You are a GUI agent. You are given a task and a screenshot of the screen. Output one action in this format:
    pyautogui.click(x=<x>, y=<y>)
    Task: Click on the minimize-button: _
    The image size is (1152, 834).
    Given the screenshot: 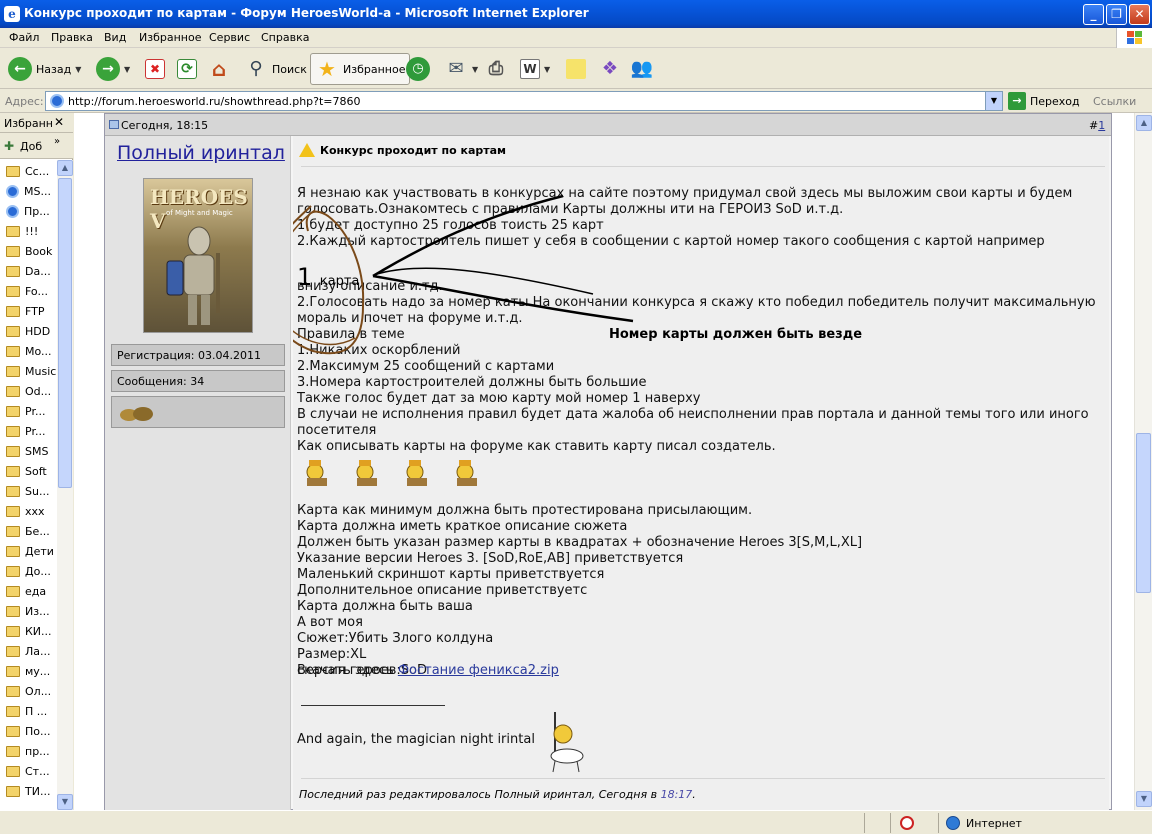 What is the action you would take?
    pyautogui.click(x=1093, y=14)
    